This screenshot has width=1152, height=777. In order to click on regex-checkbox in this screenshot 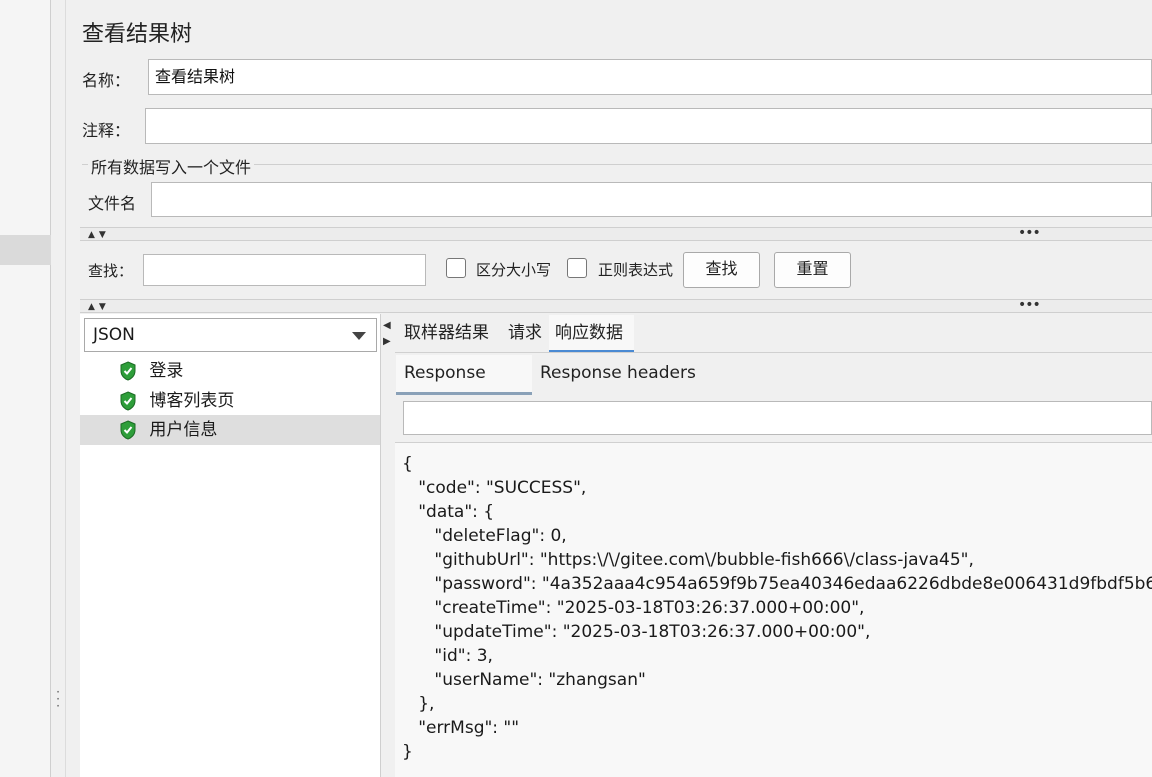, I will do `click(577, 268)`.